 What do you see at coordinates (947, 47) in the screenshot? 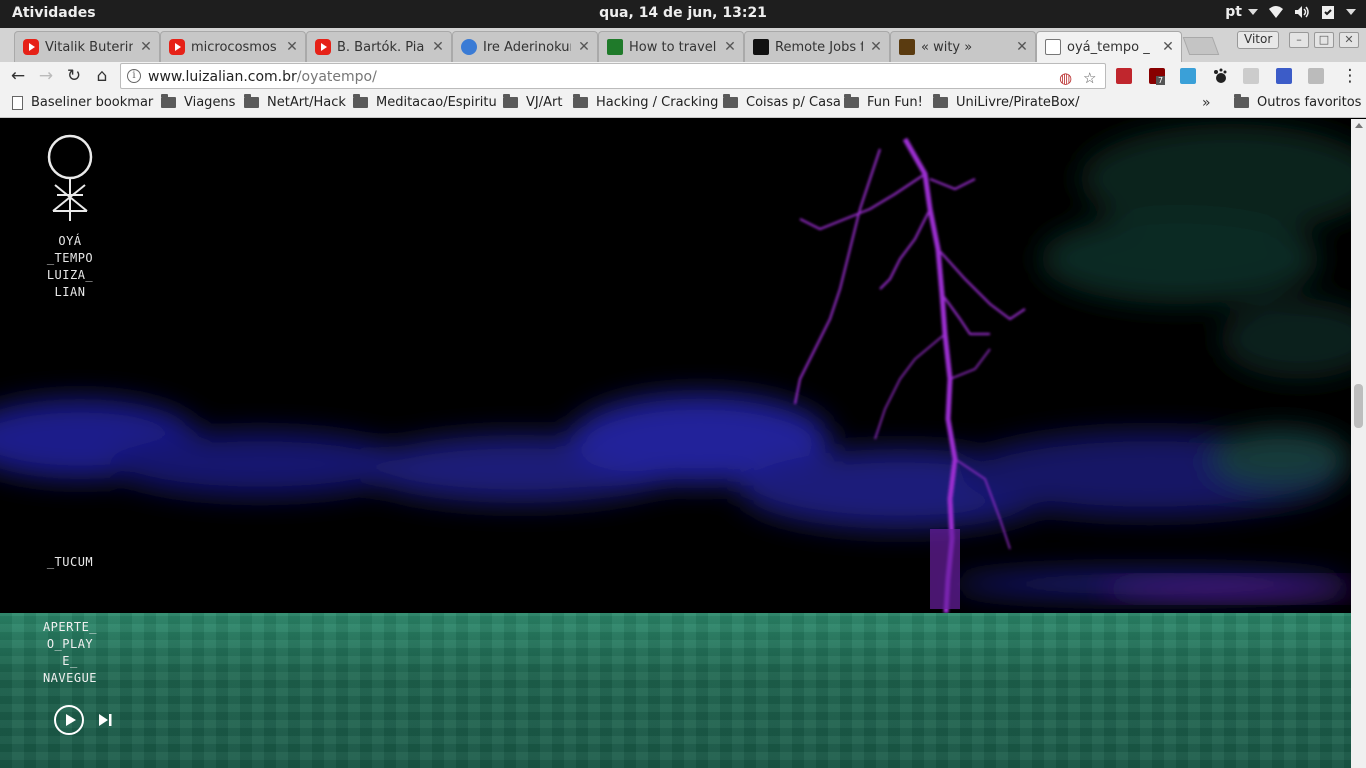
I see `tab-label: « wity »` at bounding box center [947, 47].